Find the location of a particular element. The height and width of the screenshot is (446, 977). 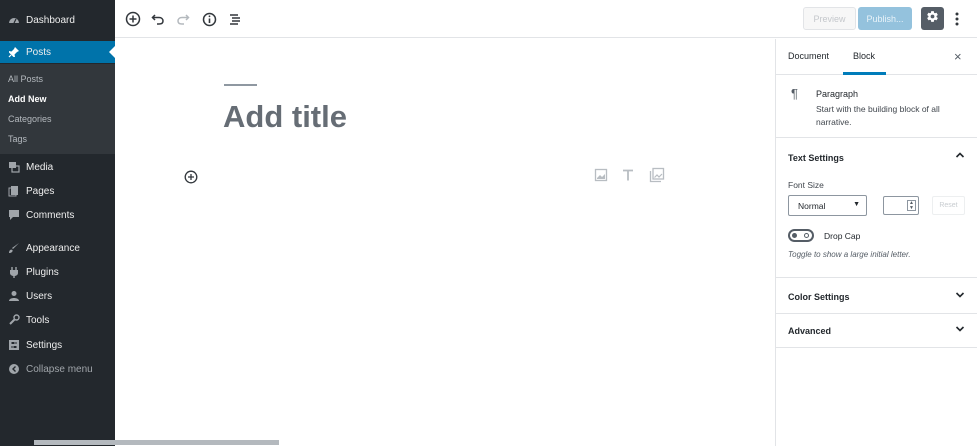

text-settings-heading: Text Settings is located at coordinates (816, 158).